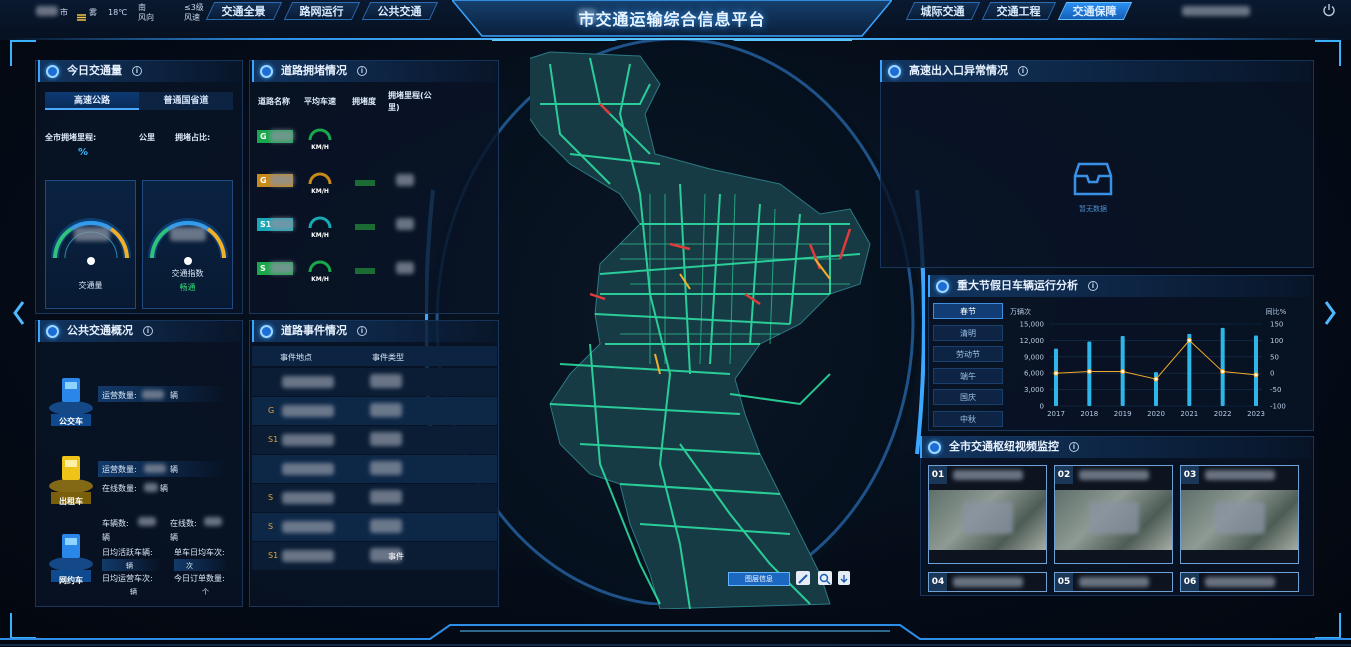 This screenshot has height=647, width=1351. I want to click on left-tick-label: 12,000, so click(1032, 341).